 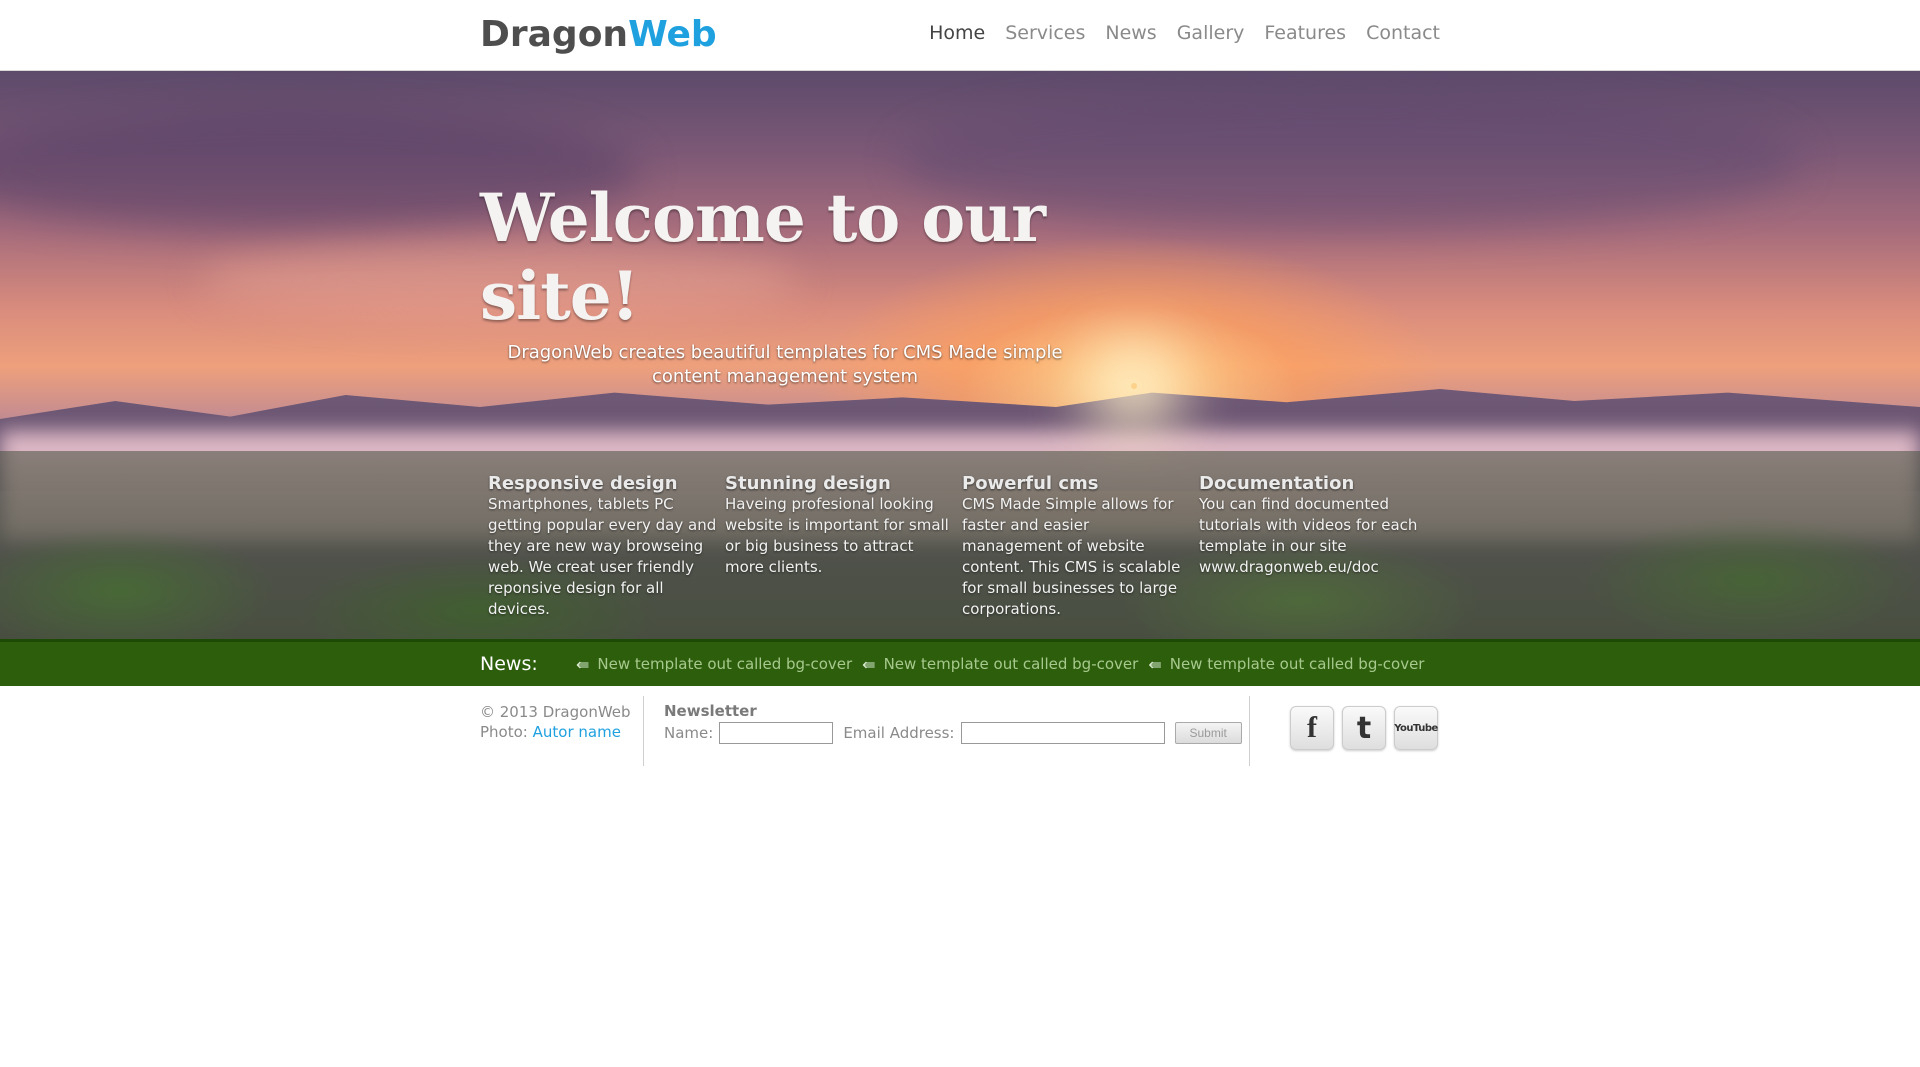 I want to click on nav-gallery: Gallery, so click(x=1211, y=33).